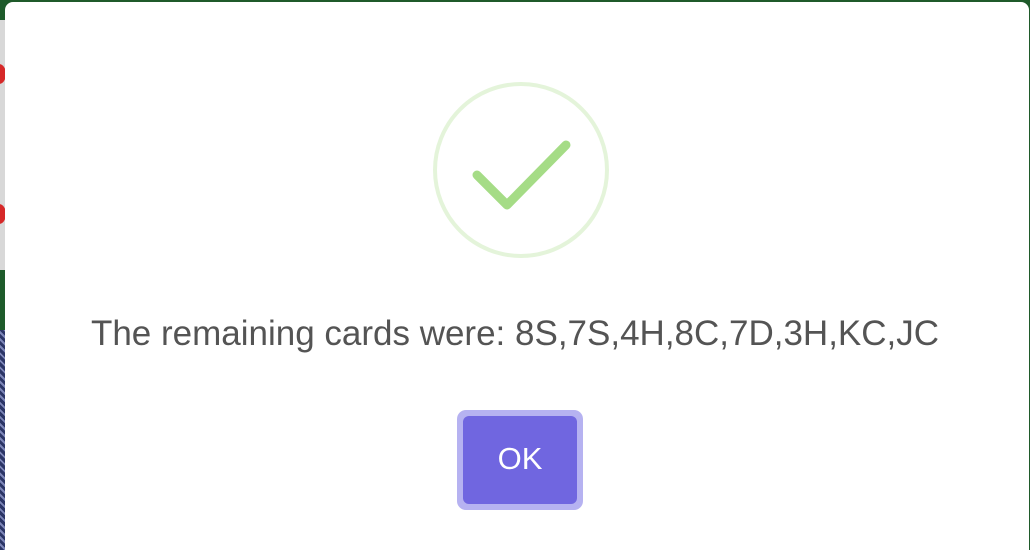 This screenshot has width=1030, height=550. I want to click on ok-button: OK, so click(520, 460).